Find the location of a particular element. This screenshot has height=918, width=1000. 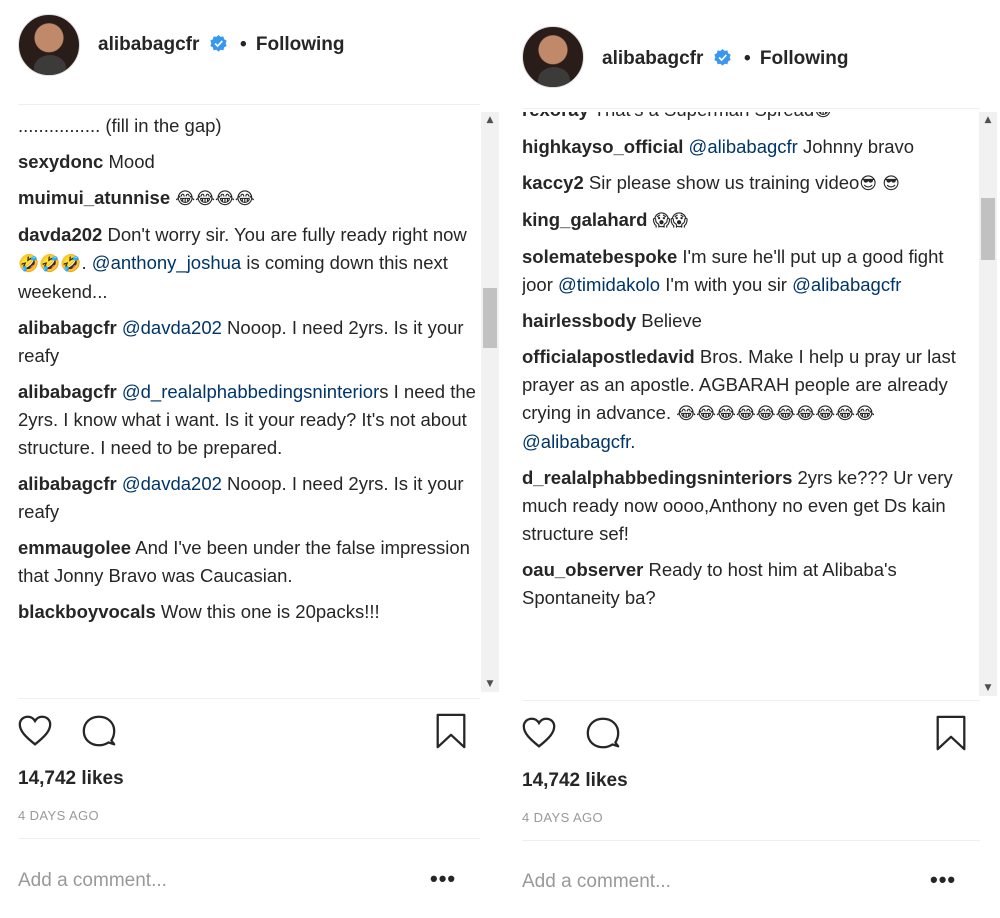

emoji-icon: 😱😱 is located at coordinates (670, 221).